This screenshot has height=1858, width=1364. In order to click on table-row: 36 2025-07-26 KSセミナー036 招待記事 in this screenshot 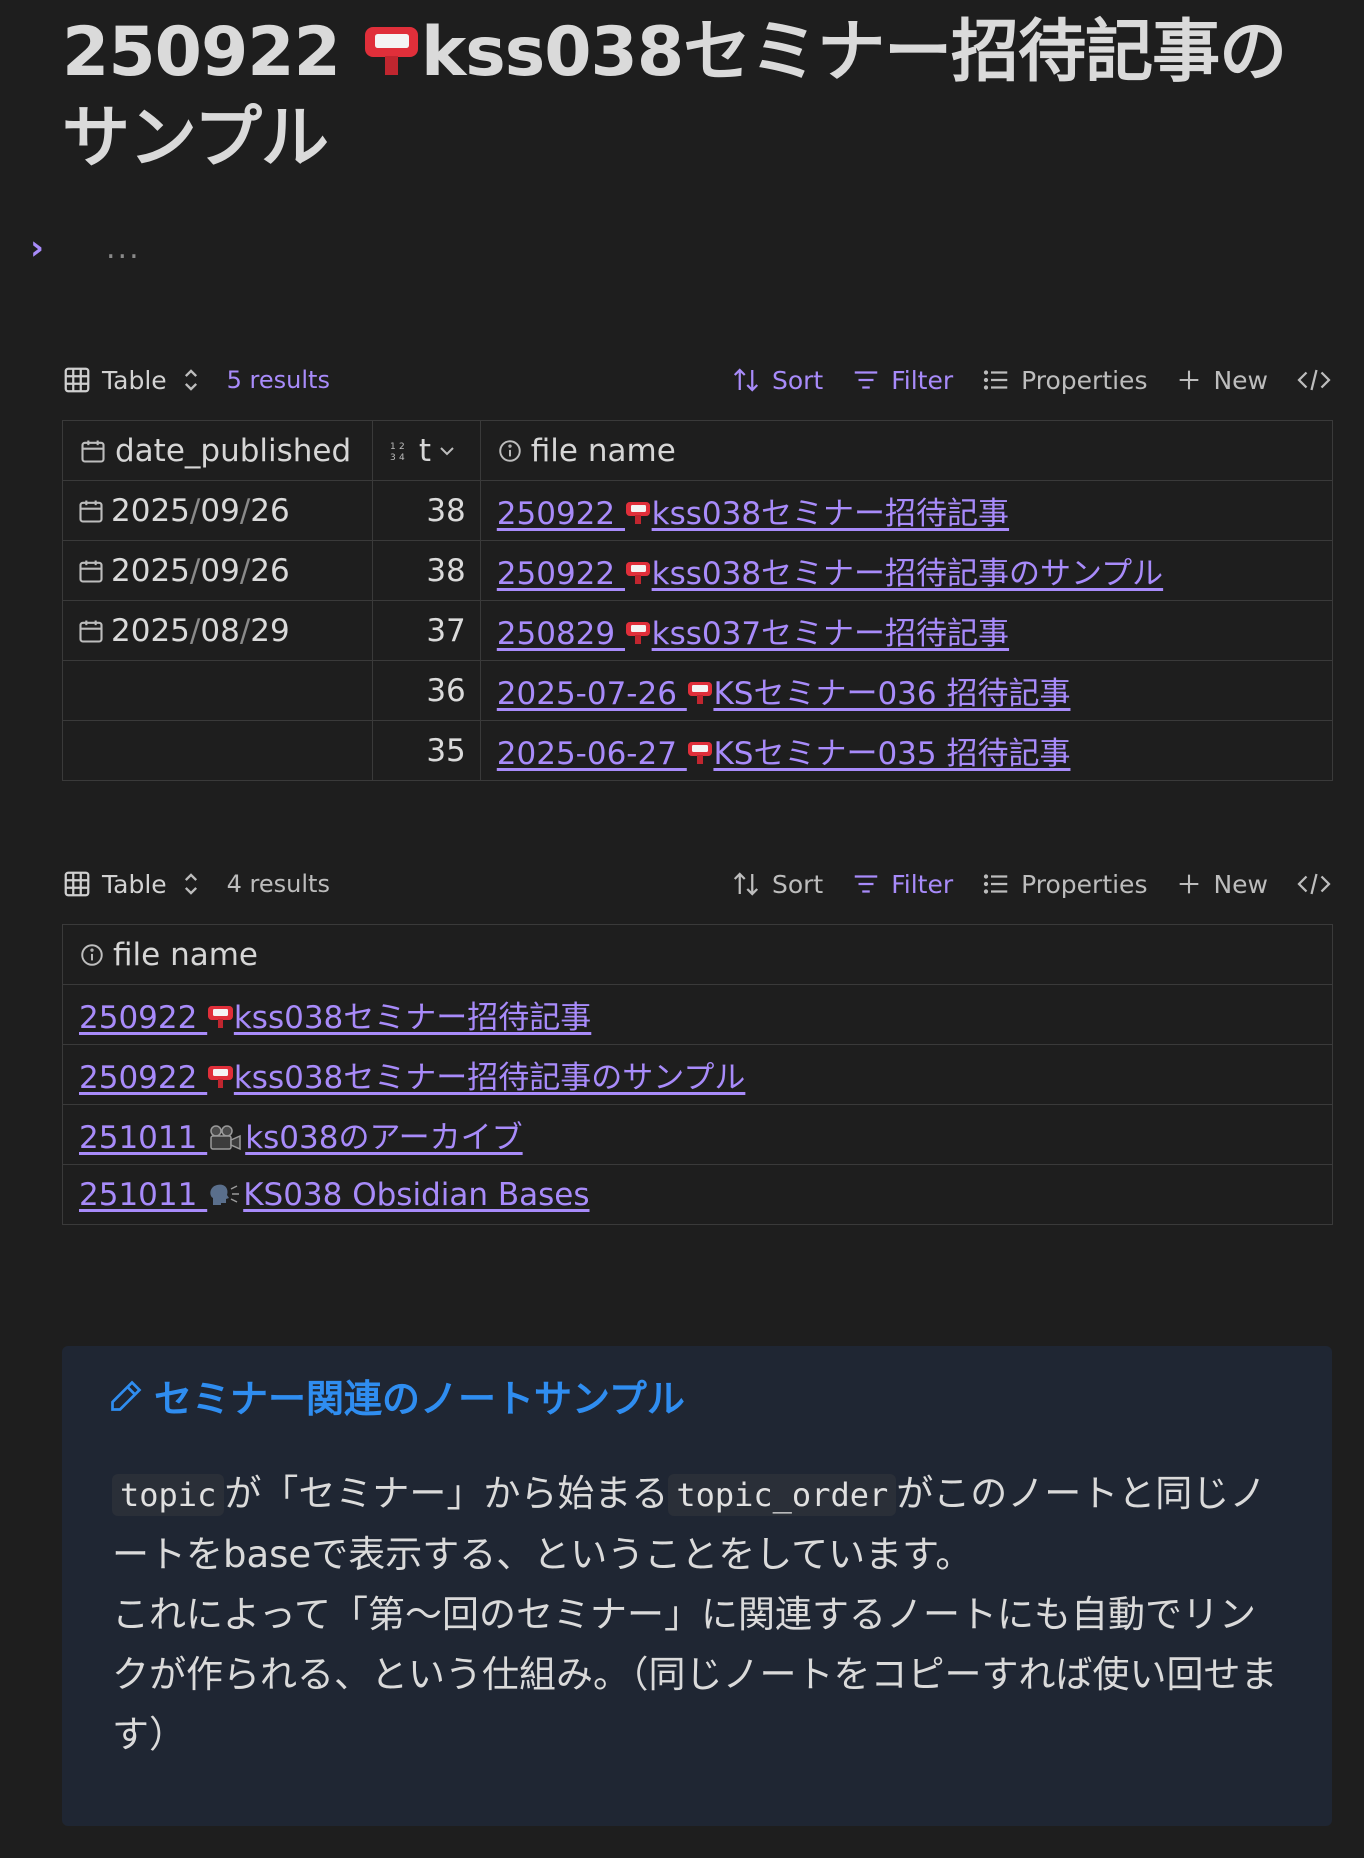, I will do `click(698, 690)`.